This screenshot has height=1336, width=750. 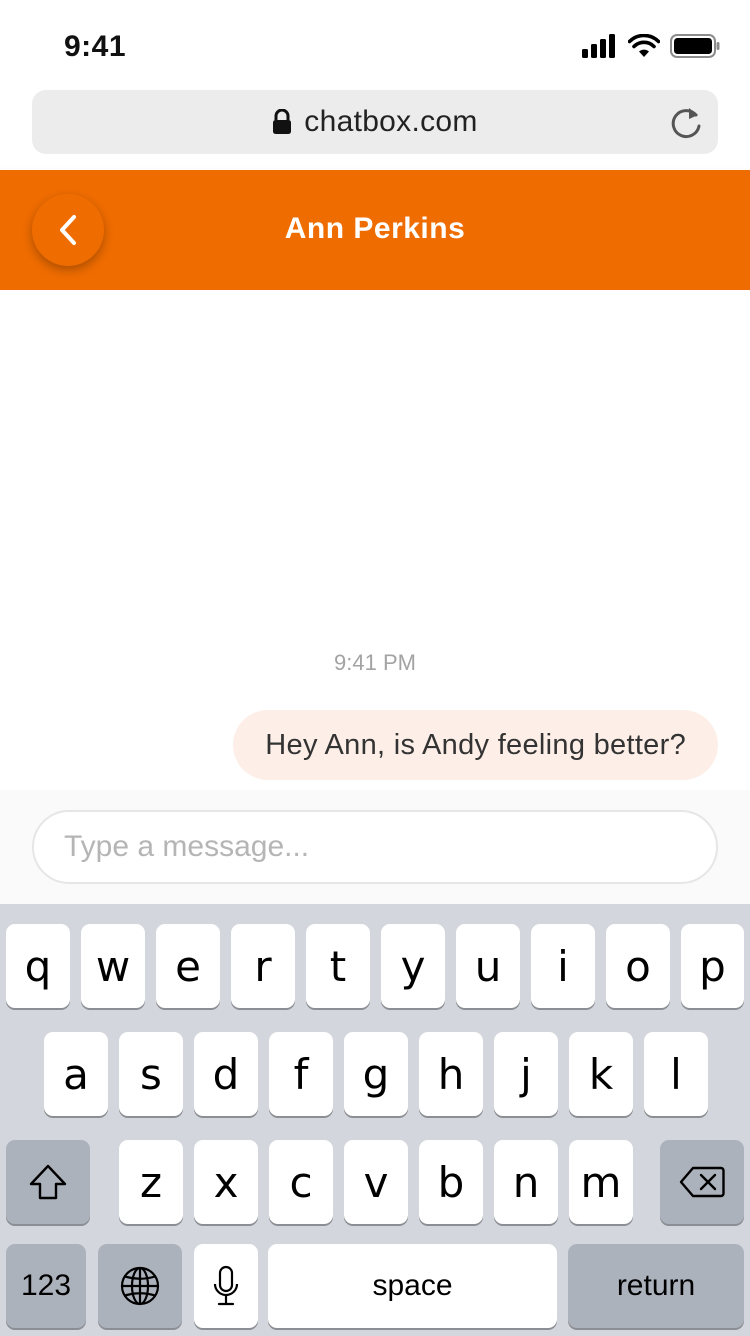 What do you see at coordinates (282, 121) in the screenshot?
I see `lock-icon` at bounding box center [282, 121].